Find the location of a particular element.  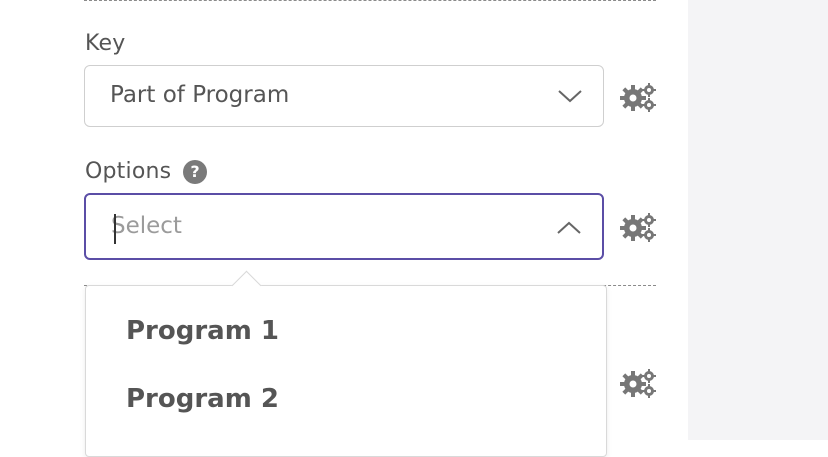

question-circle-icon: ? is located at coordinates (195, 172).